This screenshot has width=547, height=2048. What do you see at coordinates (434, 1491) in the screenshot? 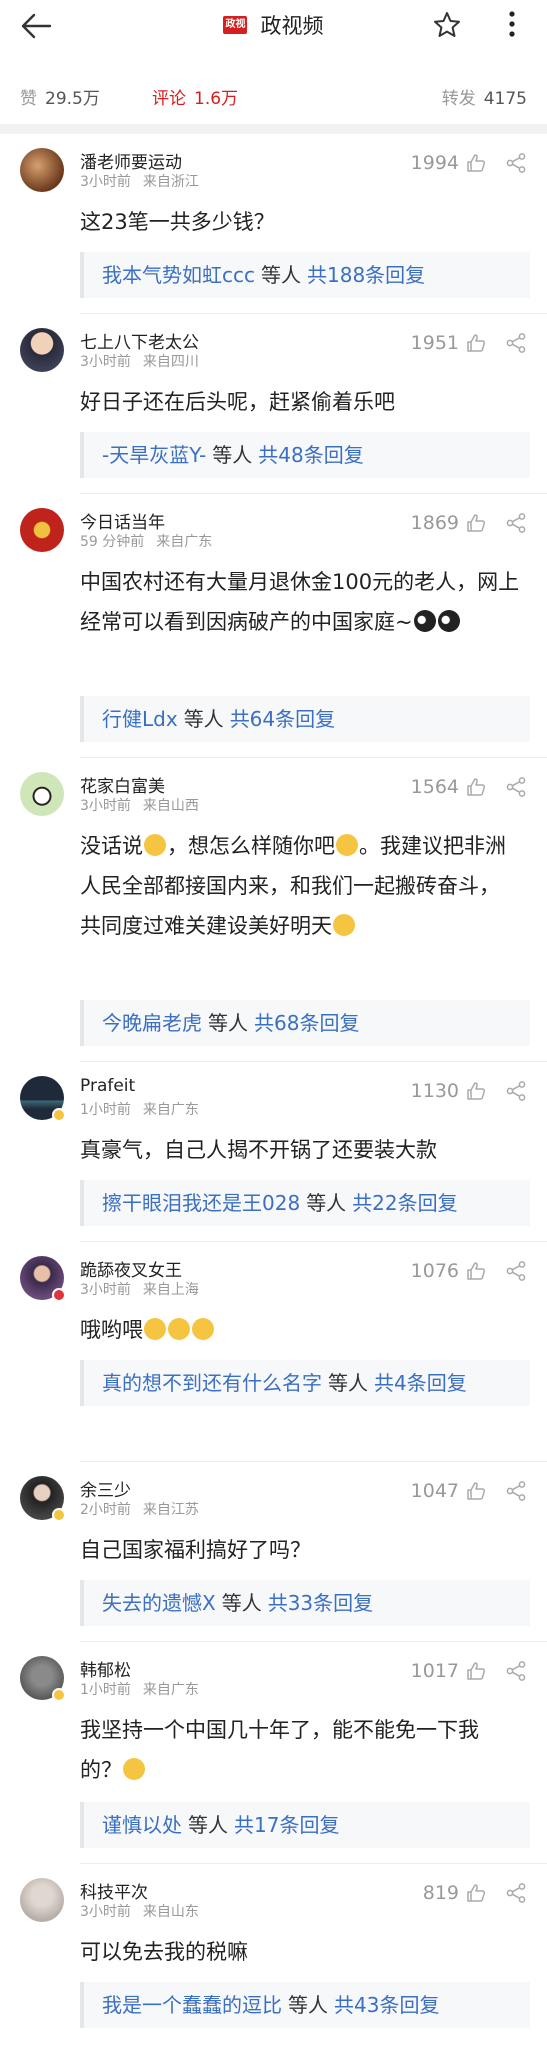
I see `like-count: 1047` at bounding box center [434, 1491].